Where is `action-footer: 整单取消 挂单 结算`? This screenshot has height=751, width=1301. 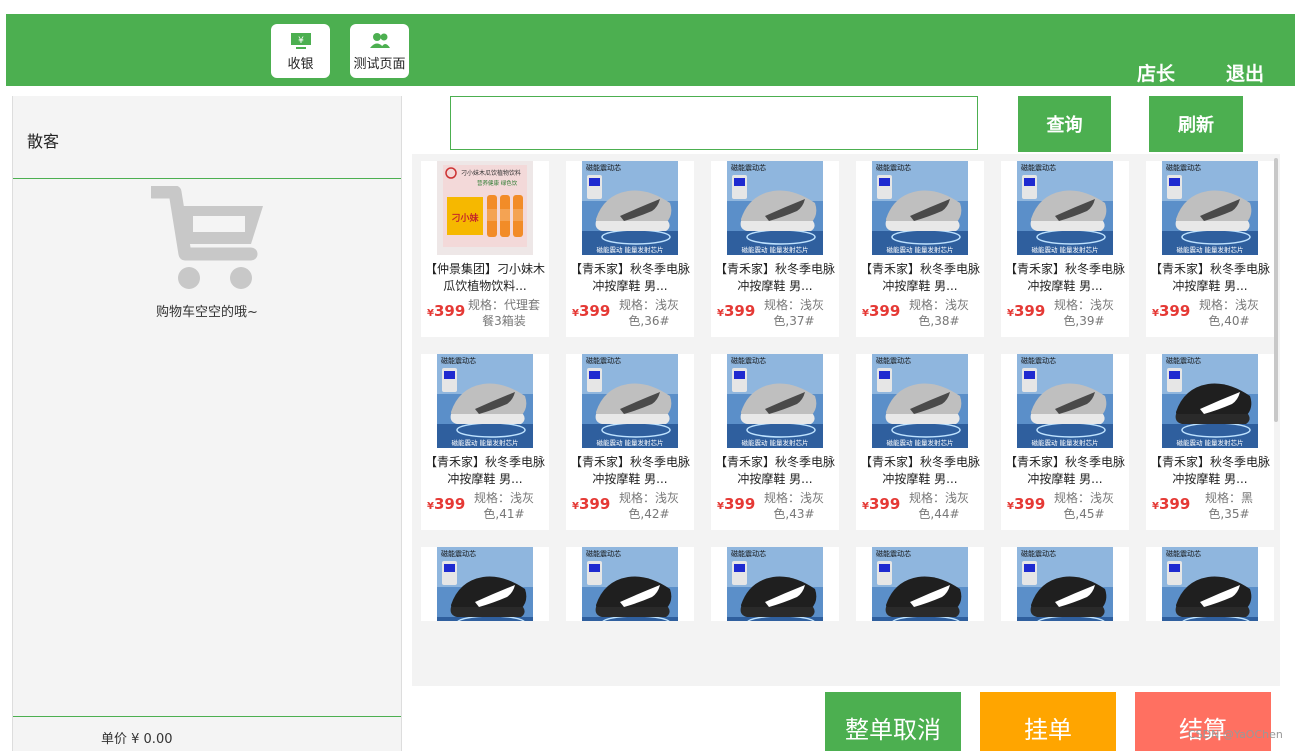 action-footer: 整单取消 挂单 结算 is located at coordinates (846, 718).